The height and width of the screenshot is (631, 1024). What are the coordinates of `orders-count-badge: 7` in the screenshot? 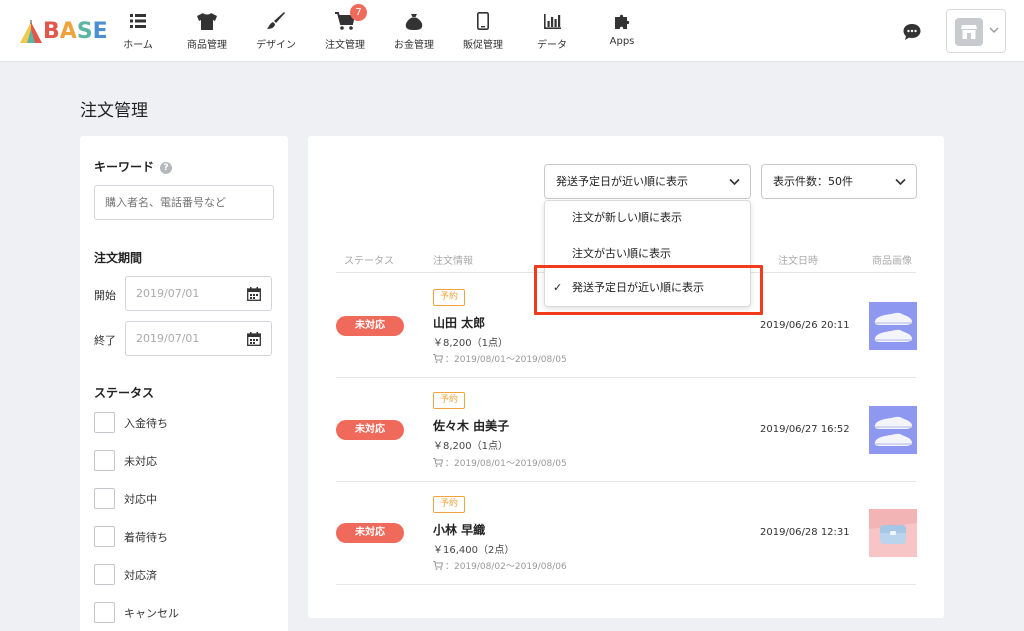 It's located at (358, 12).